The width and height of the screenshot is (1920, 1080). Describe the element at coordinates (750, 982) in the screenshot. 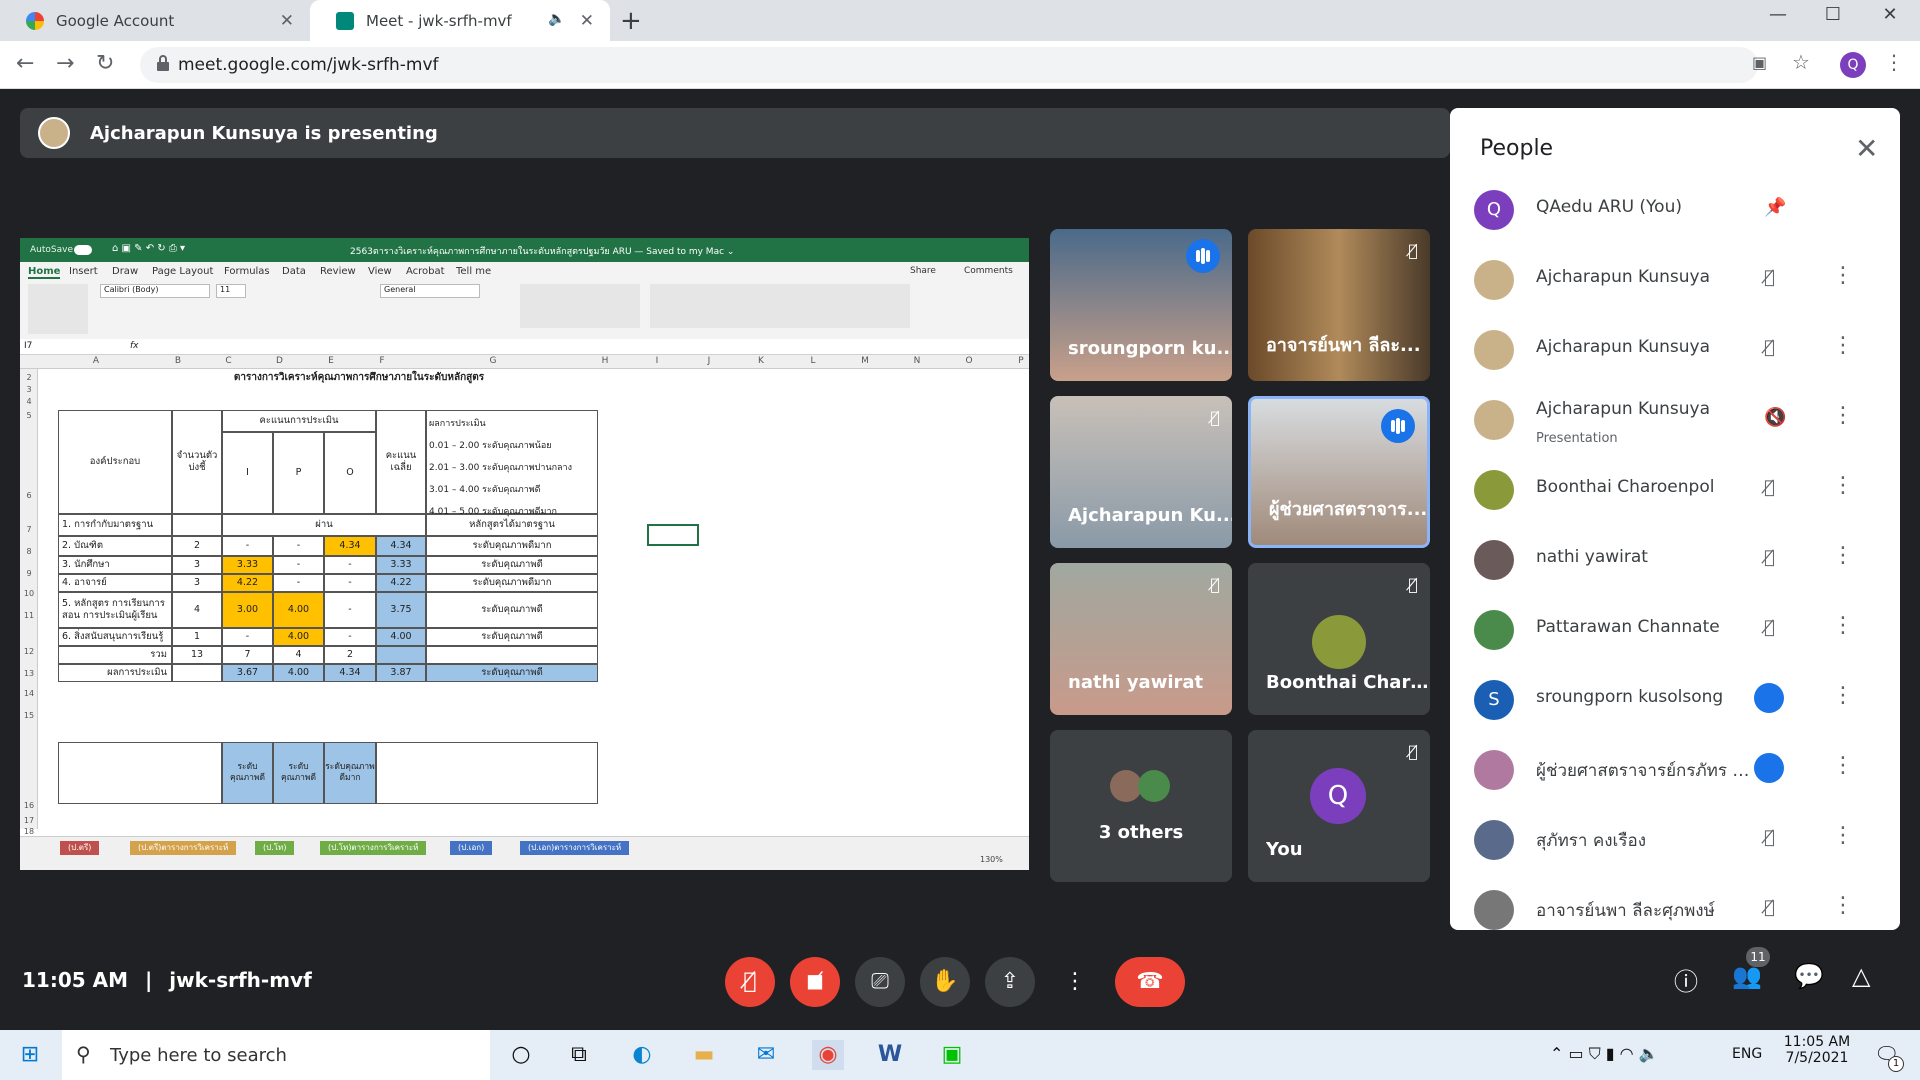

I see `mic-toggle-button: 🎙̸` at that location.